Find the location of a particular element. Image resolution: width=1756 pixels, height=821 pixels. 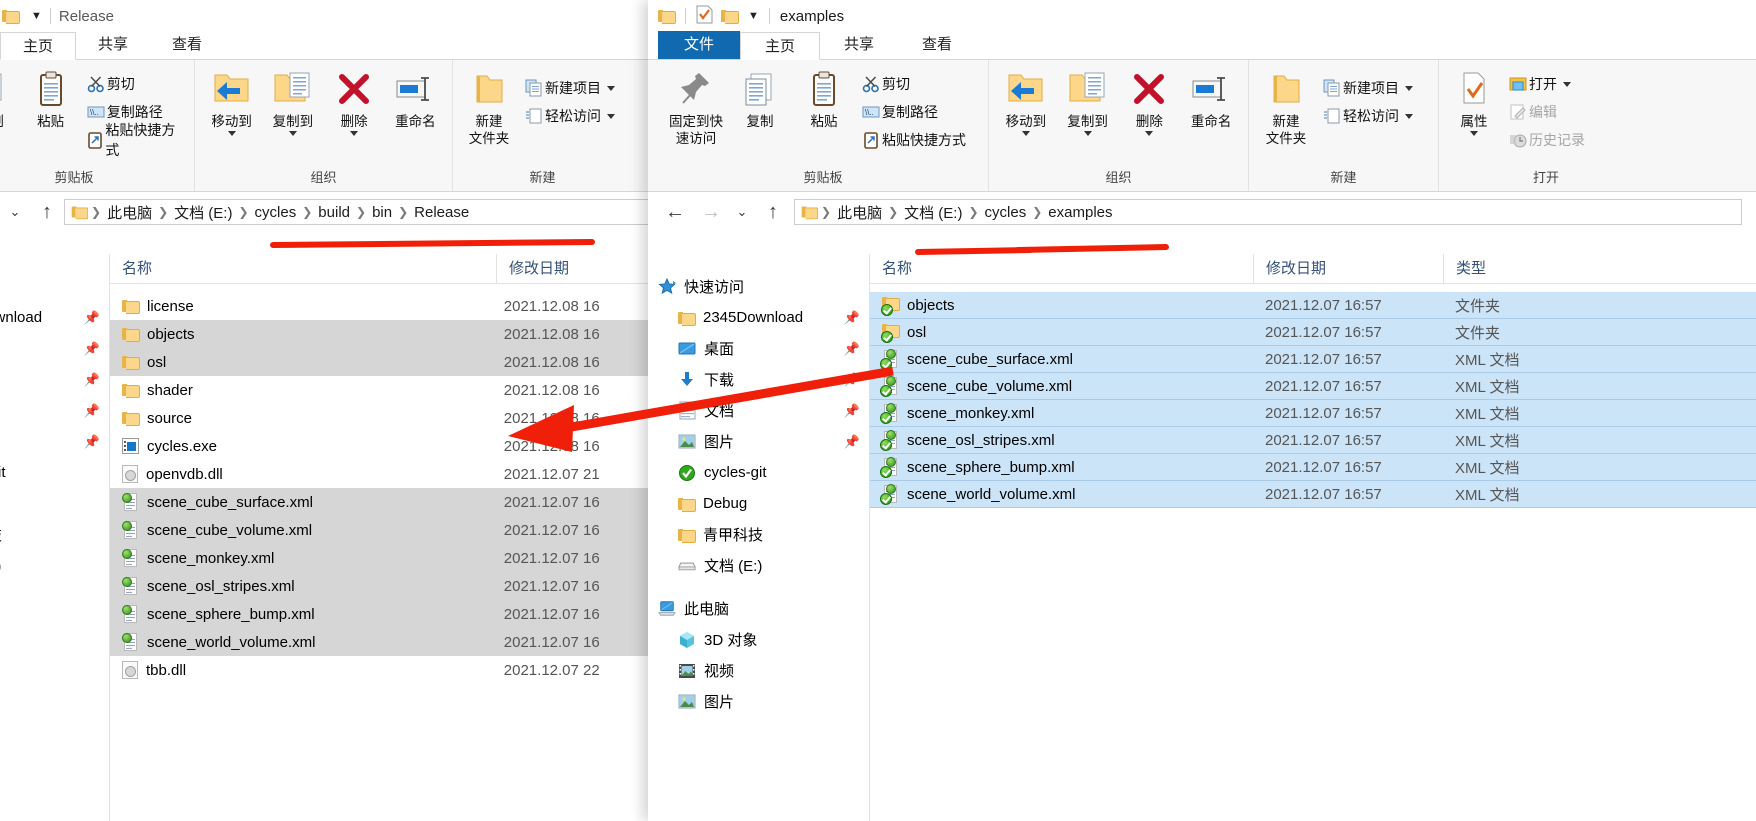

table-row: tbb.dll 2021.12.07 22 is located at coordinates (385, 670).